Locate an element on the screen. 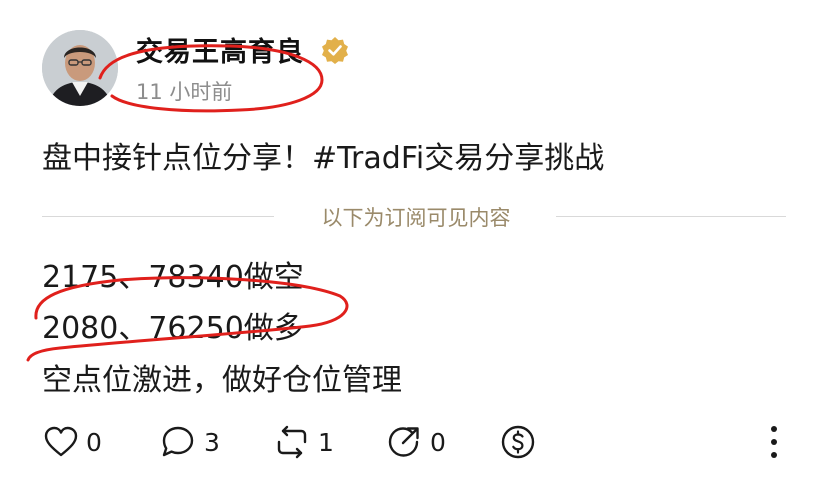 The height and width of the screenshot is (504, 828). share-arrow-icon is located at coordinates (403, 442).